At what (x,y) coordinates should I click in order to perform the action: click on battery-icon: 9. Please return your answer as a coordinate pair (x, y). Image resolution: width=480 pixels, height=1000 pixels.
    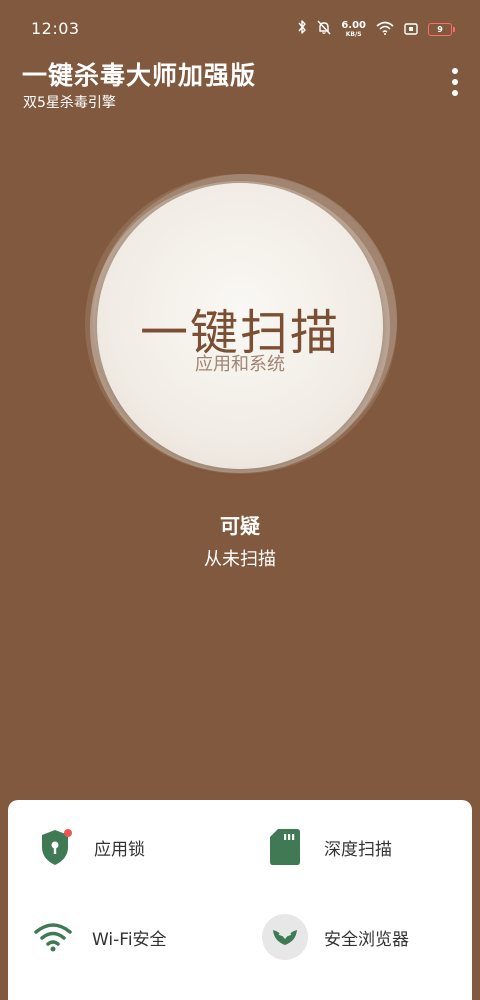
    Looking at the image, I should click on (441, 29).